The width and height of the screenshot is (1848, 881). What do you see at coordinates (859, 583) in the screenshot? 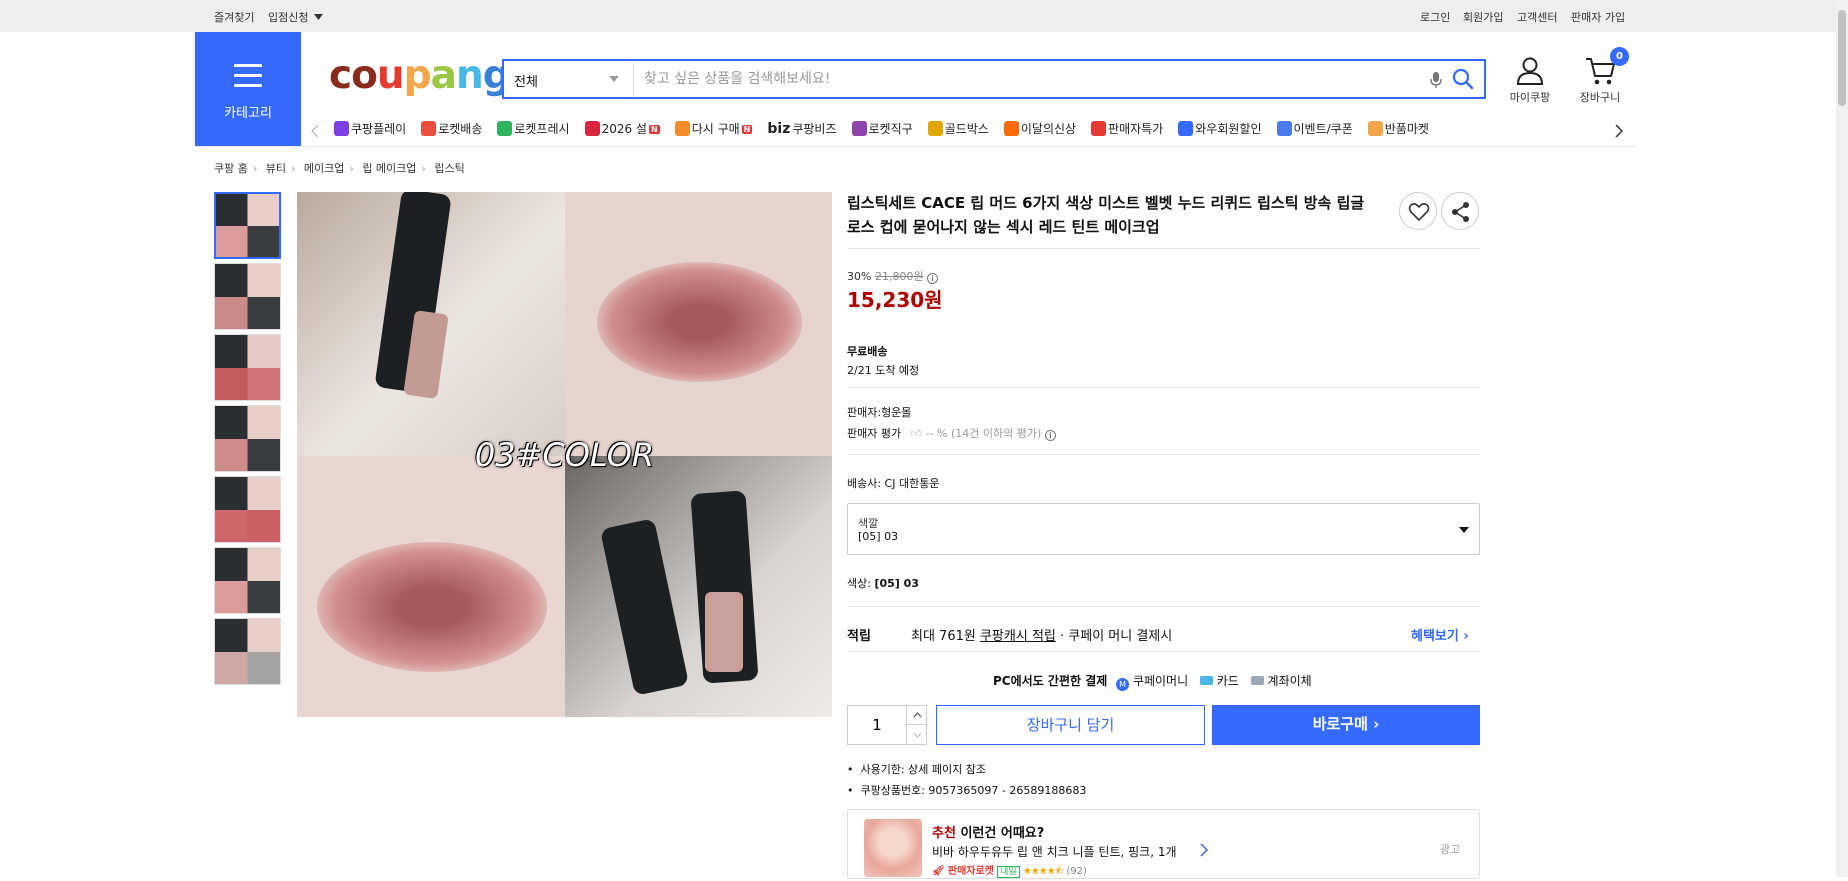
I see `selected-color-label: 색상:` at bounding box center [859, 583].